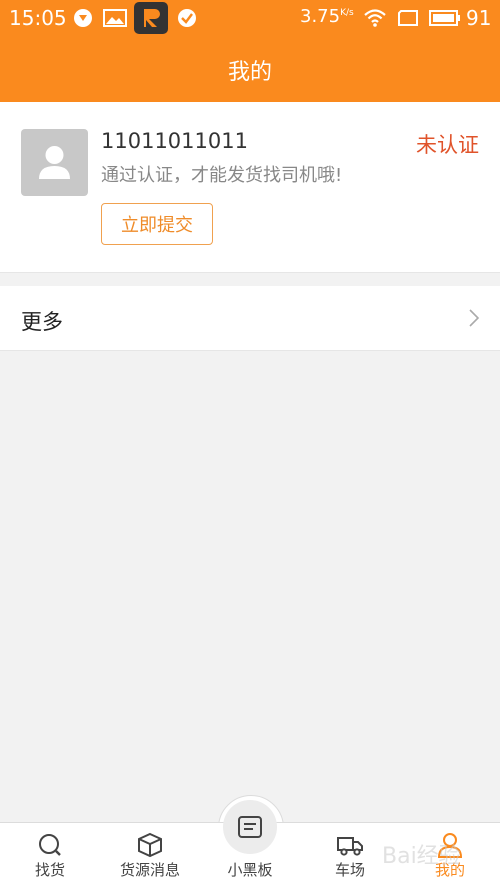  I want to click on watermark: Bai经验, so click(421, 856).